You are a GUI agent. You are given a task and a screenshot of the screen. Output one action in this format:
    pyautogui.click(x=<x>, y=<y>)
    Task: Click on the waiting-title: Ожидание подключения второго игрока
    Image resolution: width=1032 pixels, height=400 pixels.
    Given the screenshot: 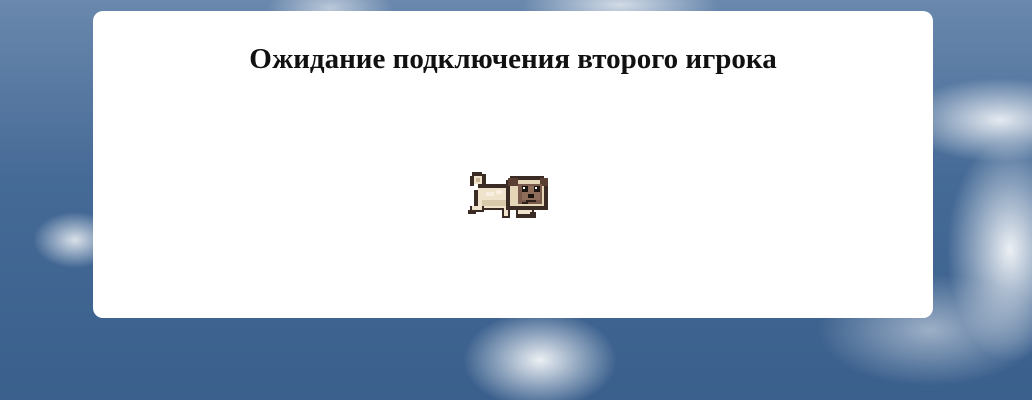 What is the action you would take?
    pyautogui.click(x=513, y=59)
    